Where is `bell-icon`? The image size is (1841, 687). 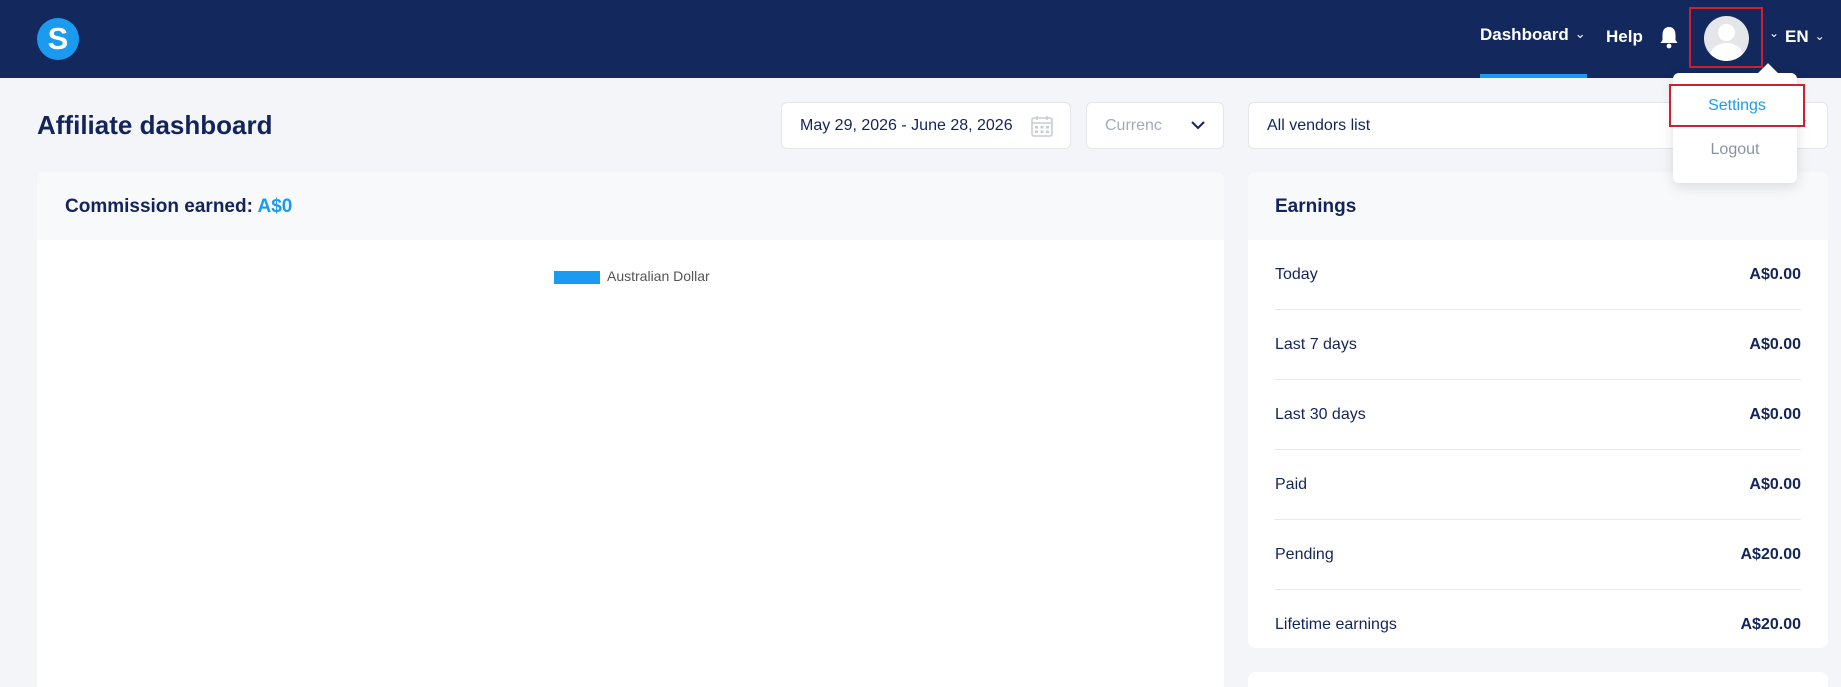 bell-icon is located at coordinates (1669, 37).